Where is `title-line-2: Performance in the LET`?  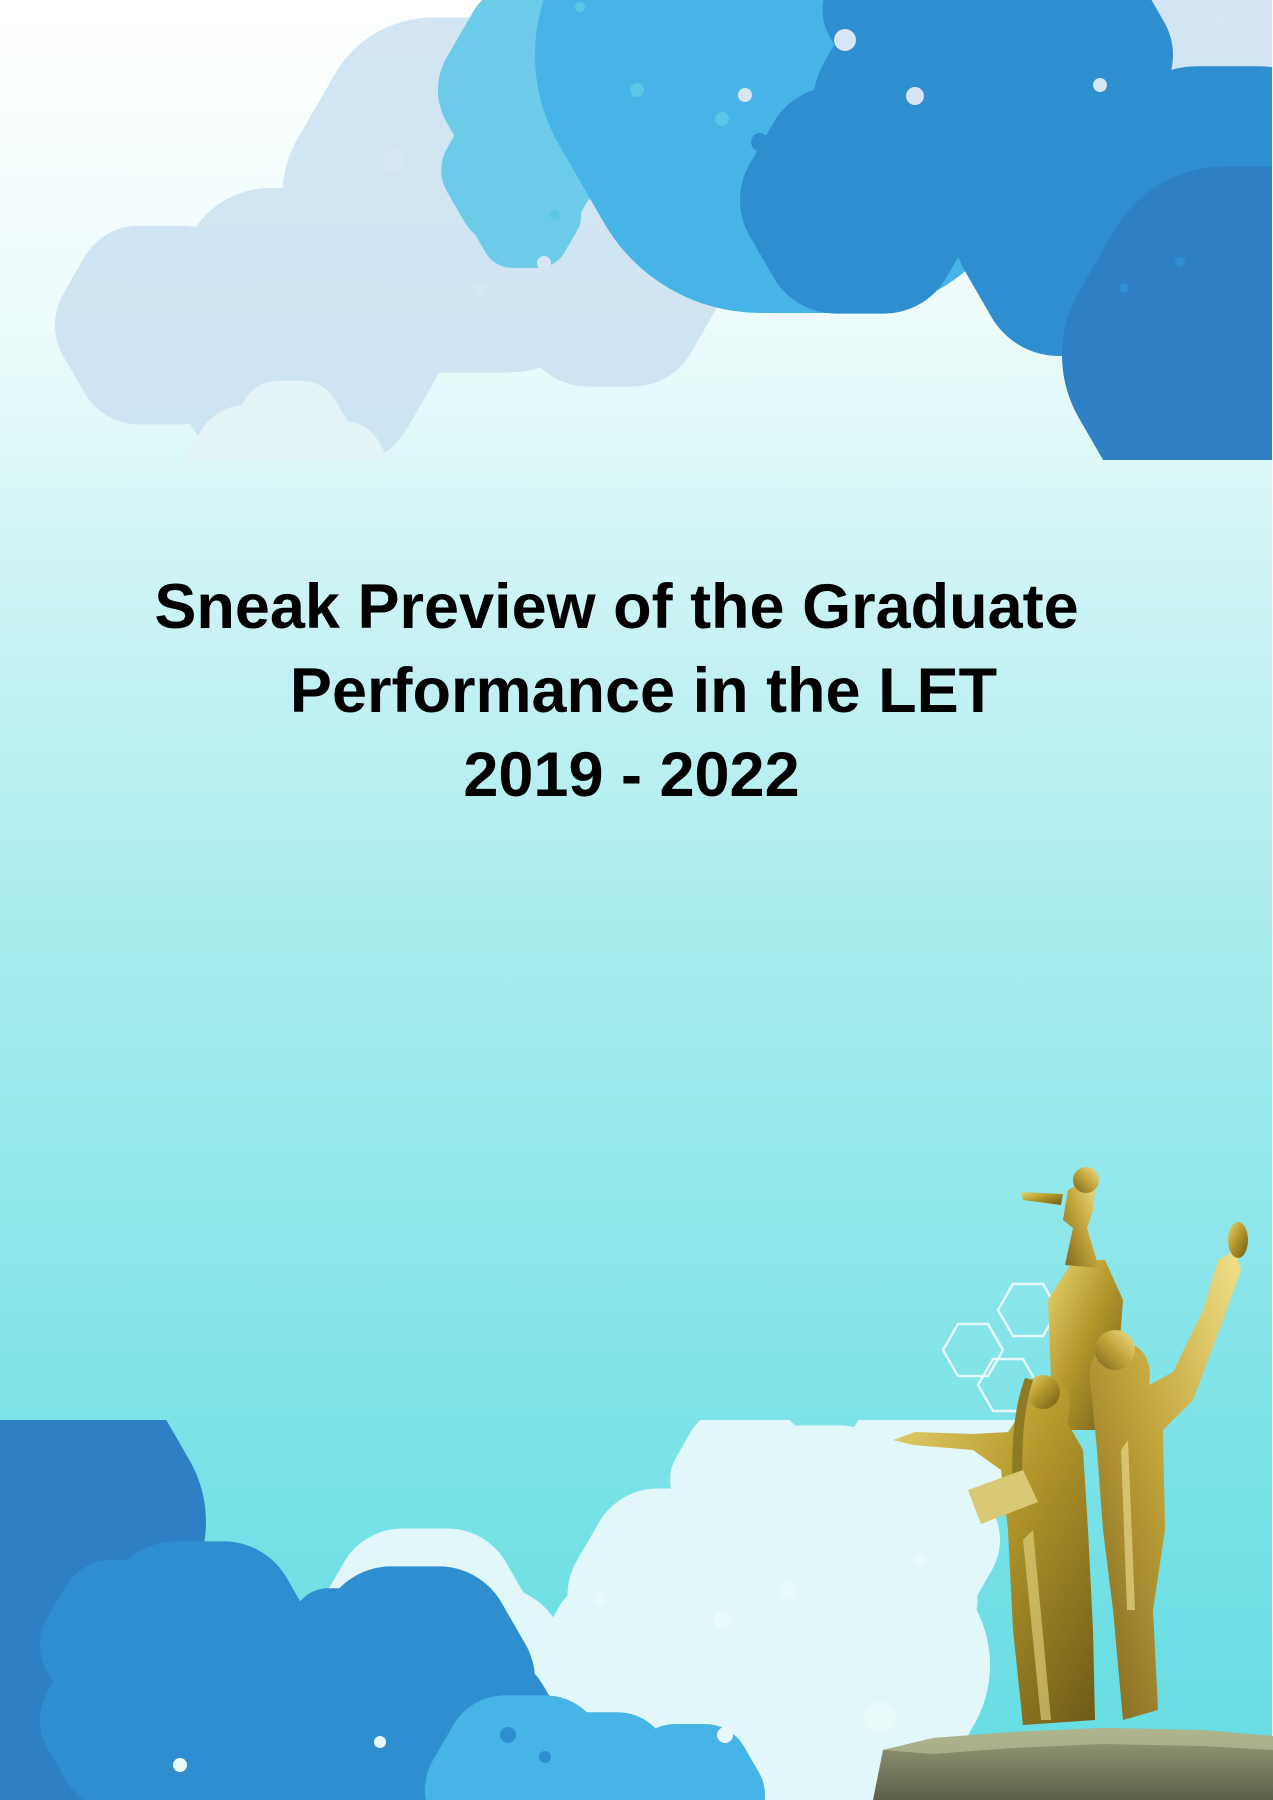 title-line-2: Performance in the LET is located at coordinates (643, 691).